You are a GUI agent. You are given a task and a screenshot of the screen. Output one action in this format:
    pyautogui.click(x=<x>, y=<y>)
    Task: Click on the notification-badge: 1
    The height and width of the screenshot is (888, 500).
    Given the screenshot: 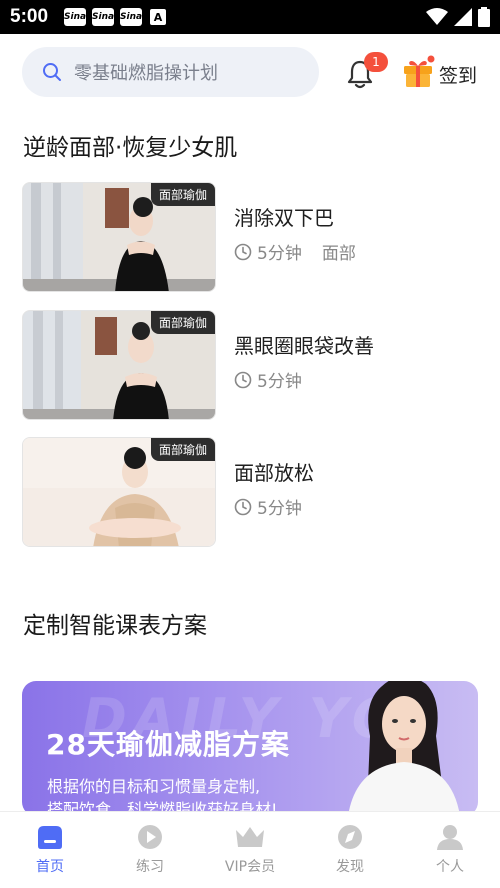 What is the action you would take?
    pyautogui.click(x=376, y=62)
    